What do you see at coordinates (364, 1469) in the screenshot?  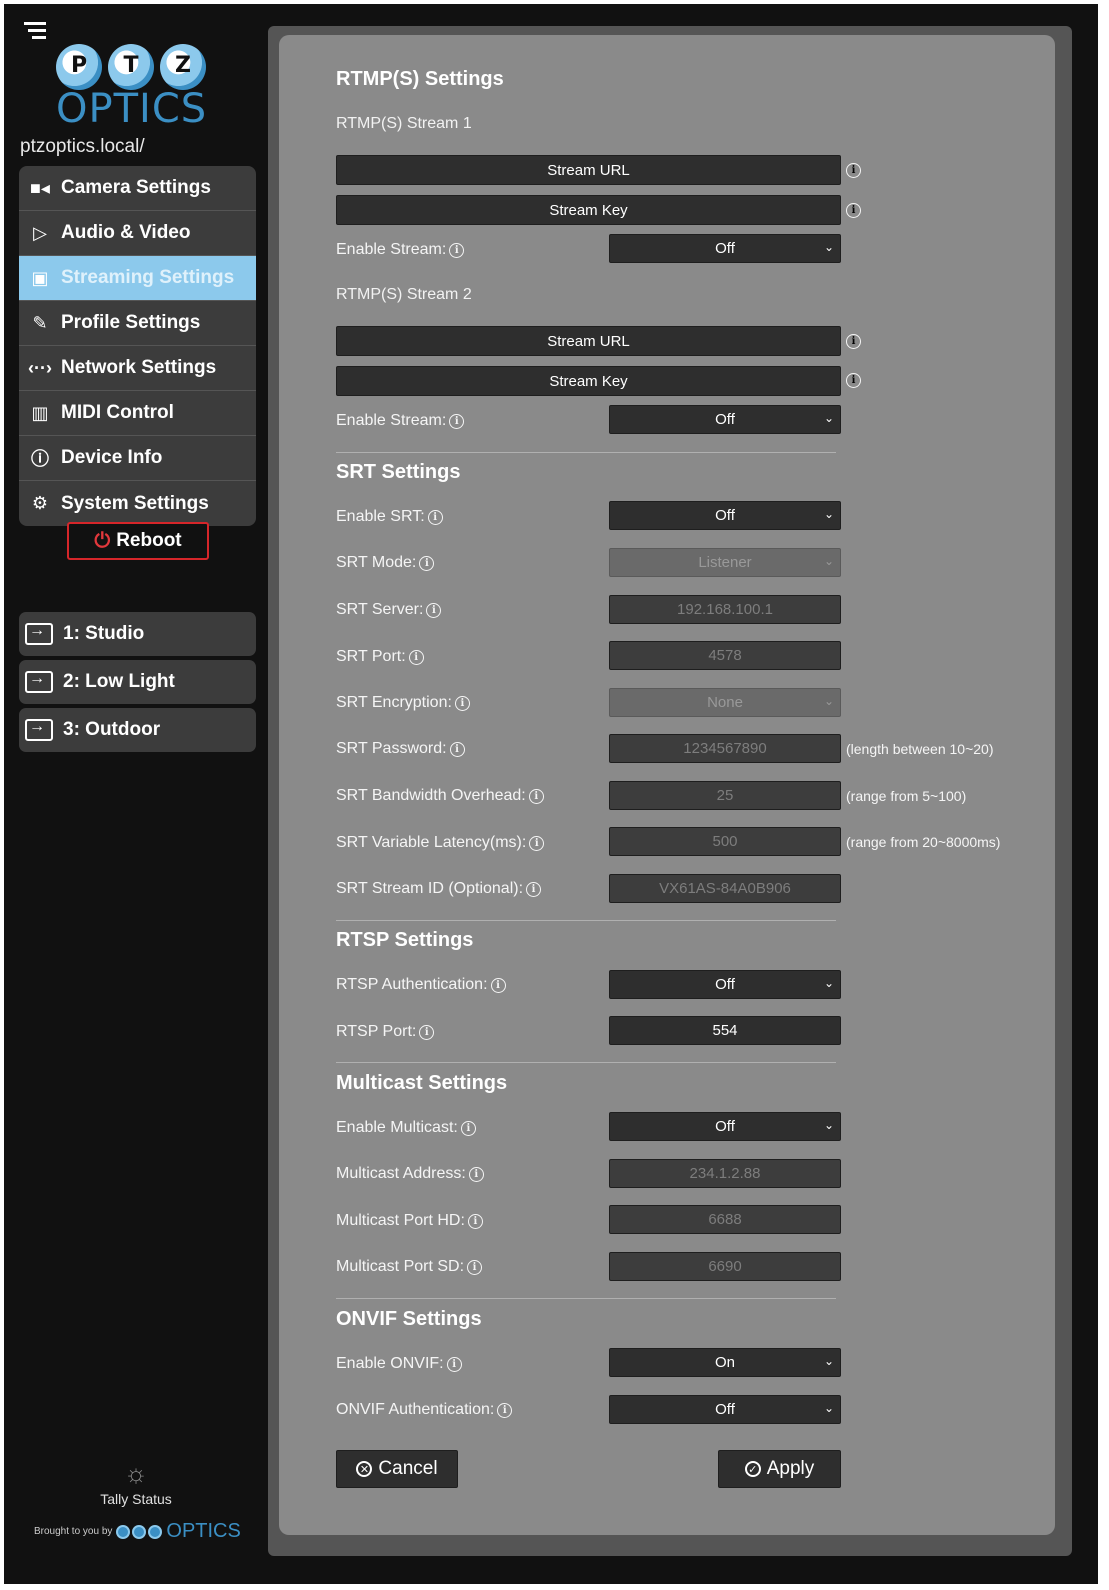 I see `close-icon: ✕` at bounding box center [364, 1469].